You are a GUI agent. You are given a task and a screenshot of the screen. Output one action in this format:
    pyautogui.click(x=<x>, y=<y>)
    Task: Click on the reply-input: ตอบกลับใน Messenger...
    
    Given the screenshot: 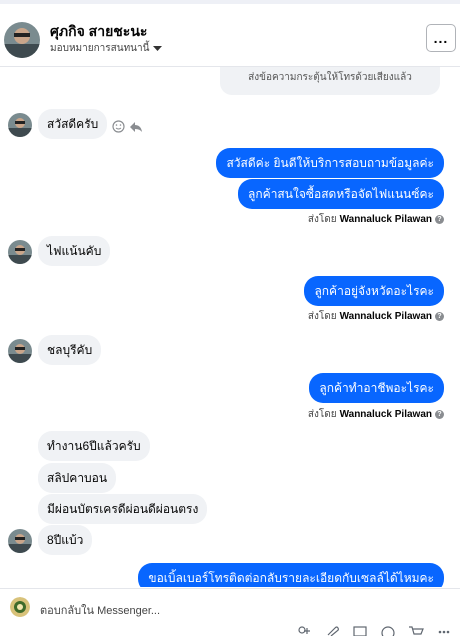 What is the action you would take?
    pyautogui.click(x=100, y=610)
    